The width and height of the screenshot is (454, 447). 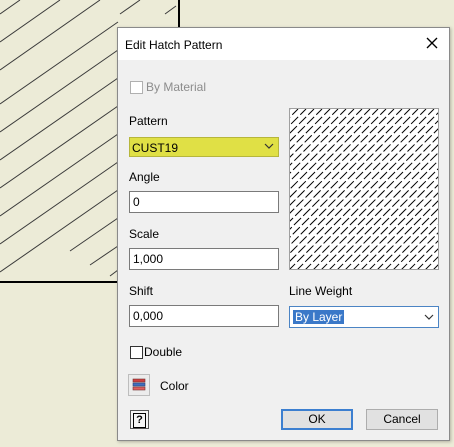 What do you see at coordinates (174, 45) in the screenshot?
I see `dialog-title: Edit Hatch Pattern` at bounding box center [174, 45].